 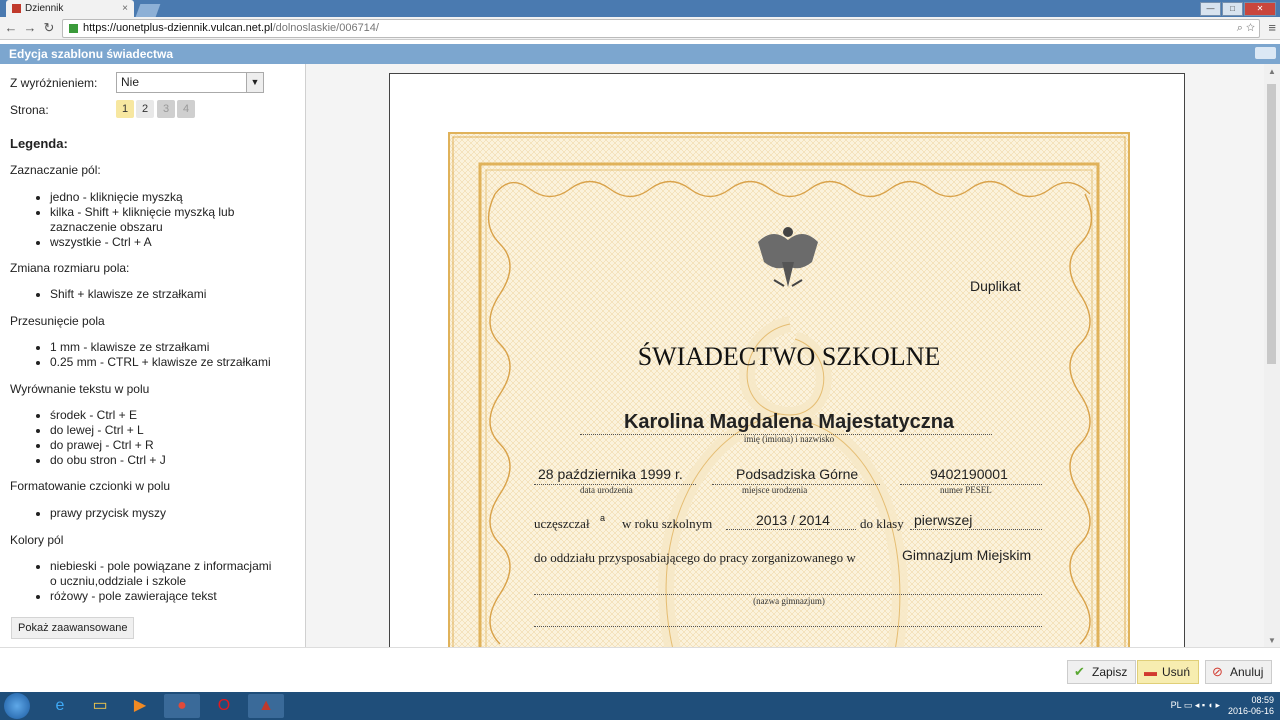 What do you see at coordinates (44, 8) in the screenshot?
I see `tab-title: Dziennik` at bounding box center [44, 8].